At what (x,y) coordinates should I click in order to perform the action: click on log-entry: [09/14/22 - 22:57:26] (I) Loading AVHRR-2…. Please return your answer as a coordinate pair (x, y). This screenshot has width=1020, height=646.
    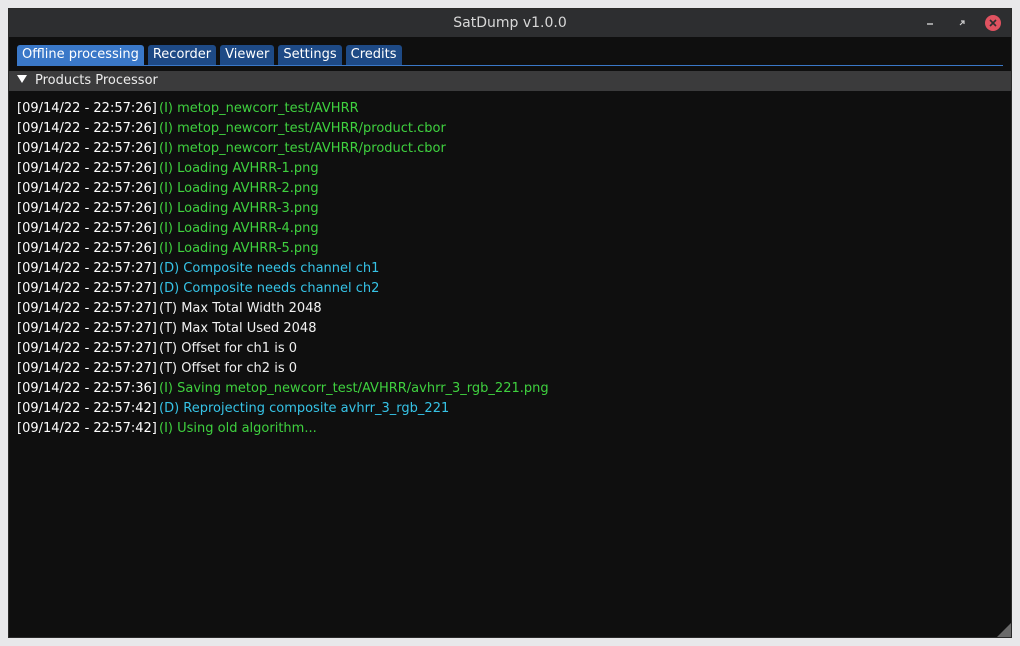
    Looking at the image, I should click on (510, 189).